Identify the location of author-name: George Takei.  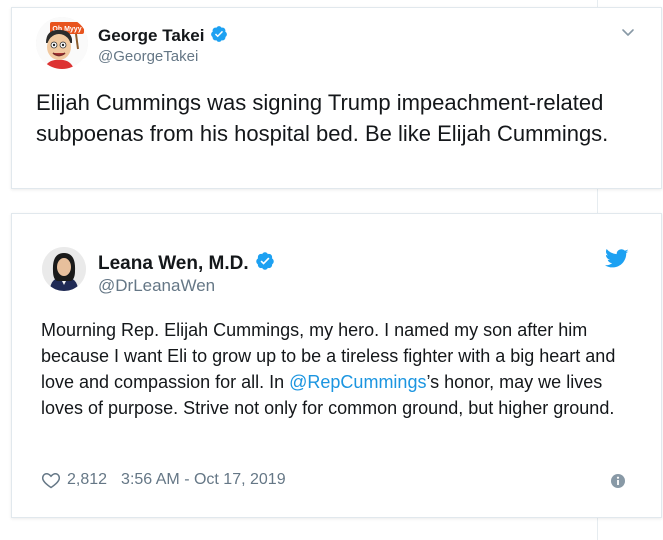
(163, 36).